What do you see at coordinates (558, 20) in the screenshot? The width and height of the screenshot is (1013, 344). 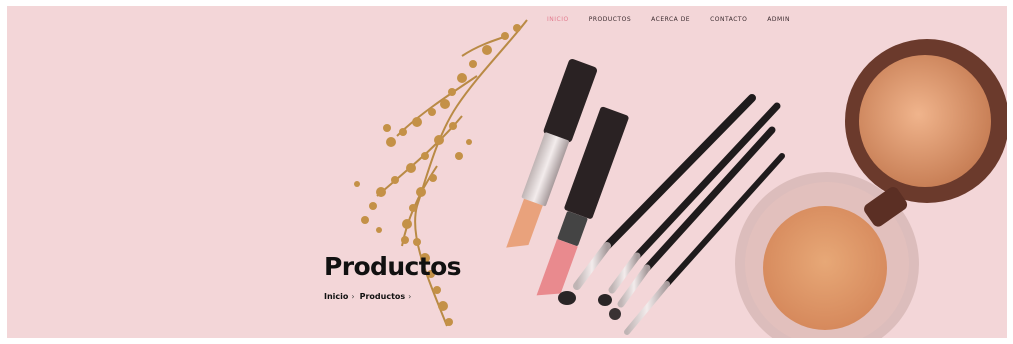 I see `nav-inicio: INICIO` at bounding box center [558, 20].